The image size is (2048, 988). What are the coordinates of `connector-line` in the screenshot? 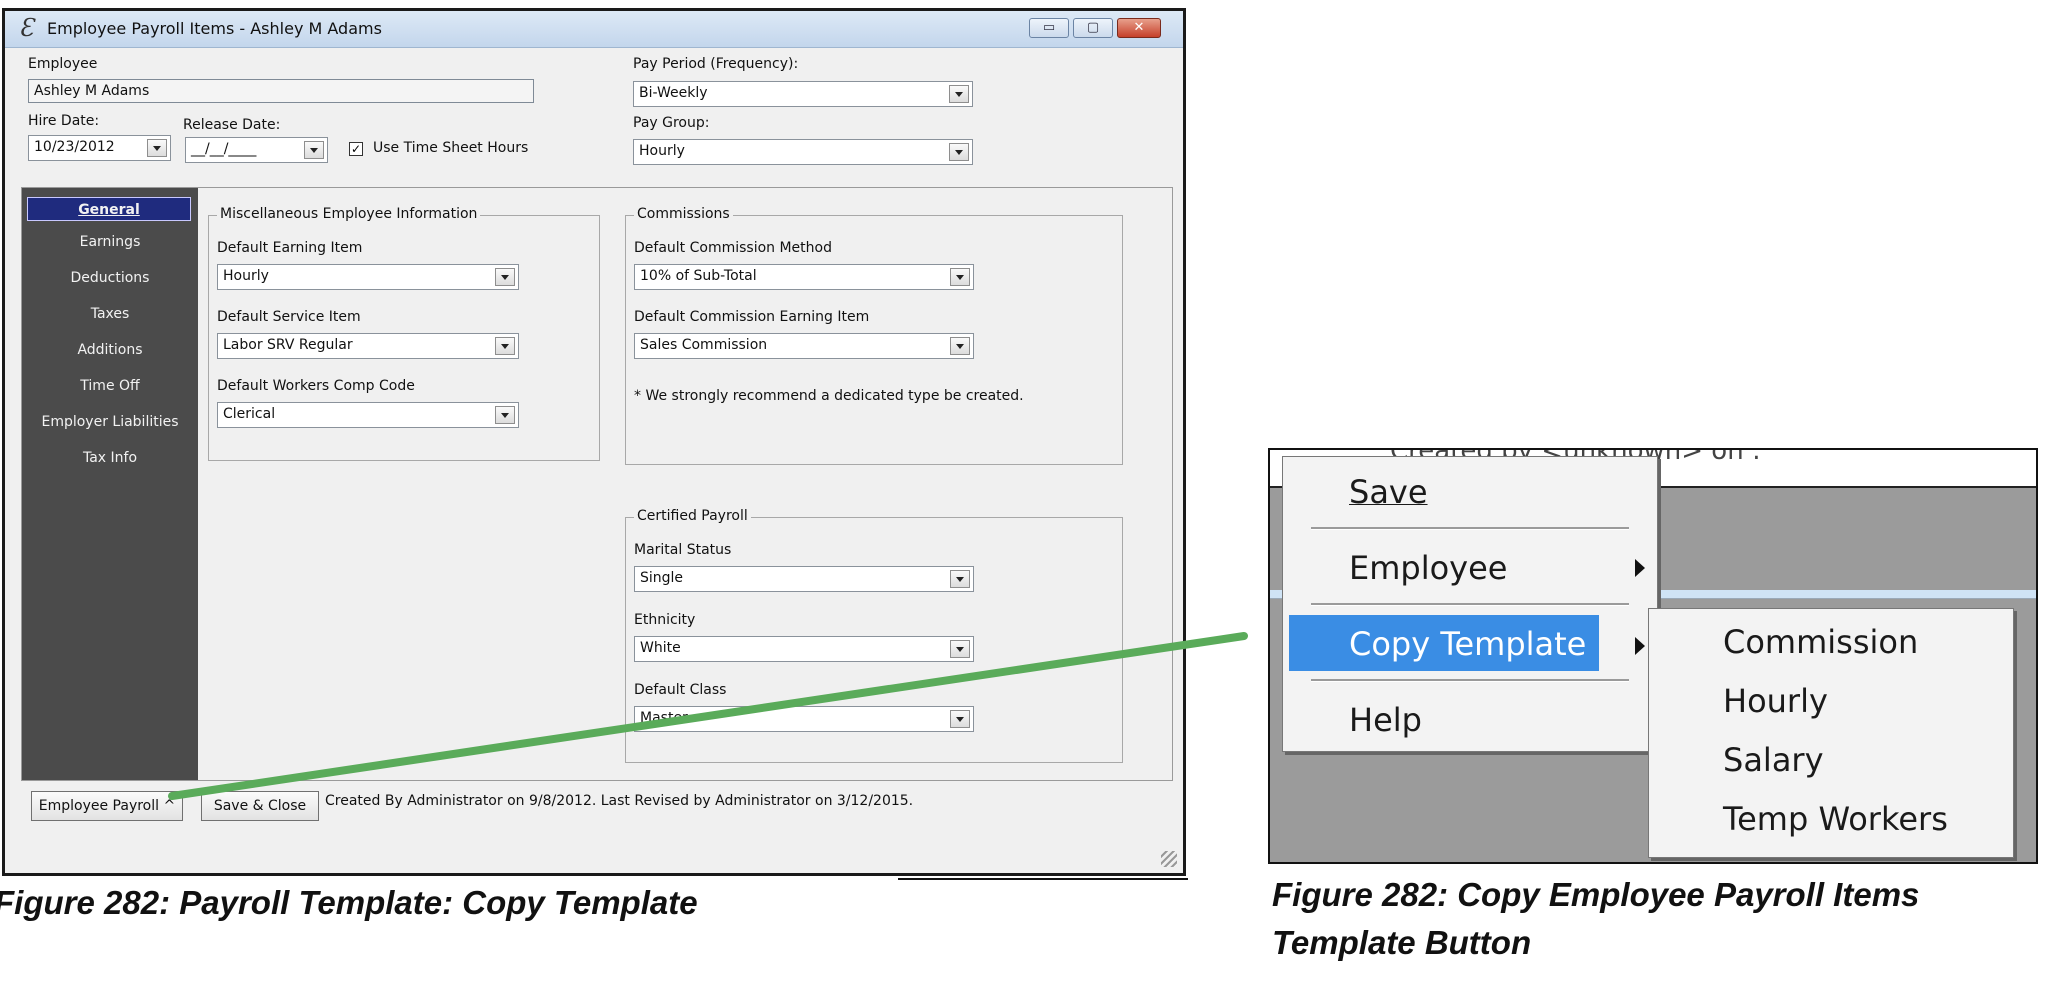 It's located at (708, 716).